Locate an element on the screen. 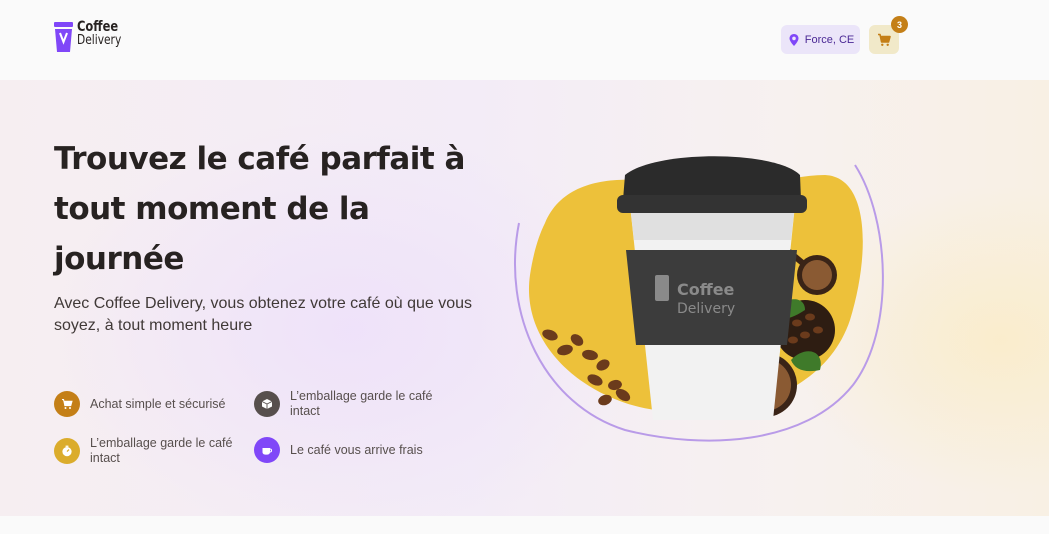  feature-simple-purchase: Achat simple et sécurisé is located at coordinates (139, 404).